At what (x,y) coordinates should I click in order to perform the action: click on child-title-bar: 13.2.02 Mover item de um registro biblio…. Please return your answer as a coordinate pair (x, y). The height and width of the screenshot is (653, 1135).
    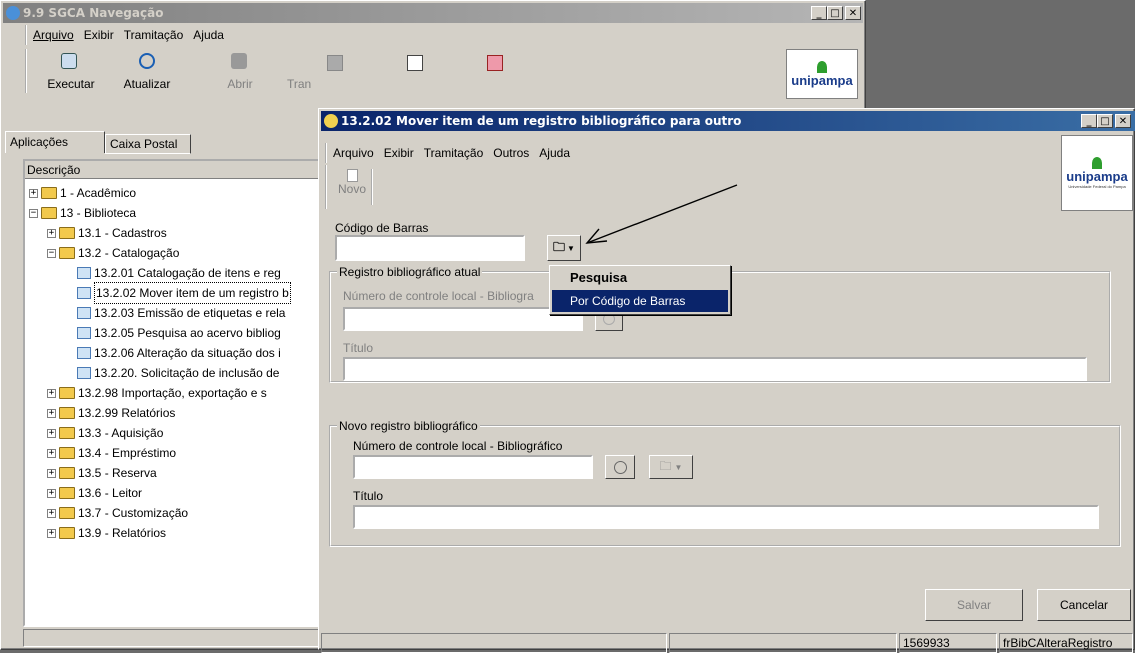
    Looking at the image, I should click on (728, 121).